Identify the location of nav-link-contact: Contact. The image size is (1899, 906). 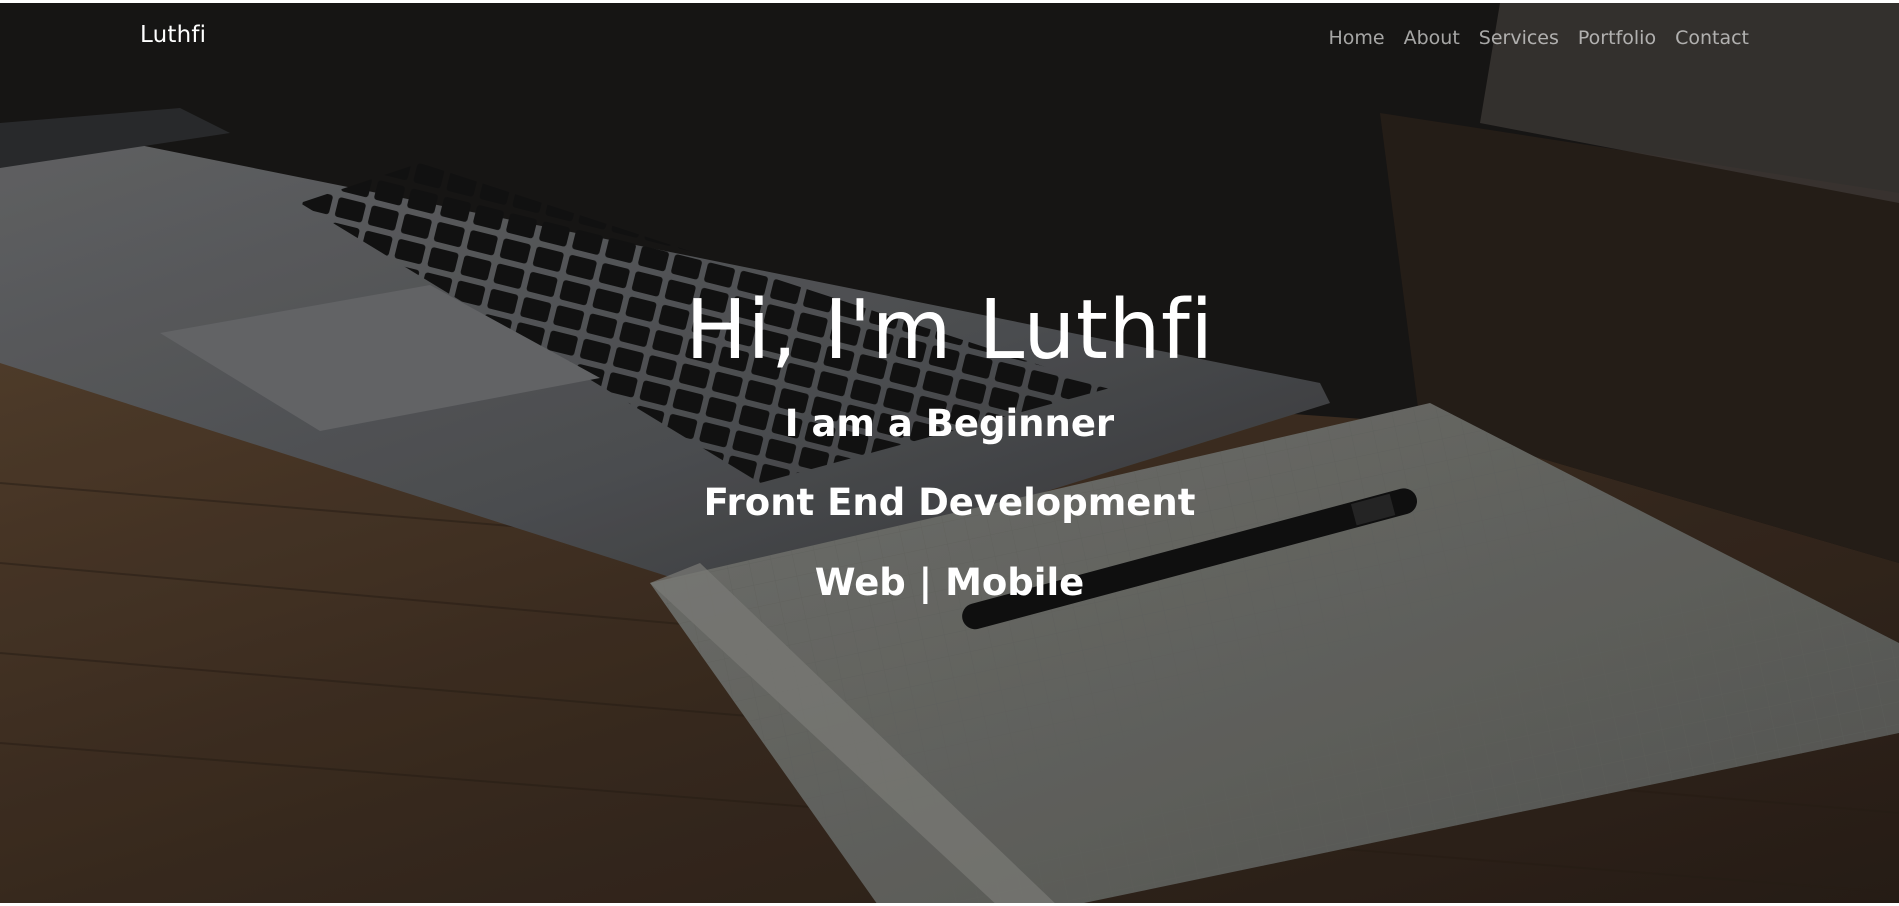
(1712, 38).